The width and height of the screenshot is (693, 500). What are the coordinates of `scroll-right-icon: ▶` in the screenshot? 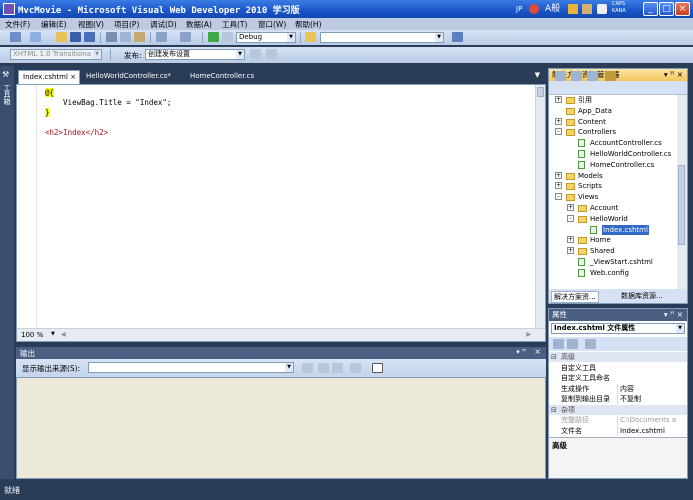 It's located at (528, 334).